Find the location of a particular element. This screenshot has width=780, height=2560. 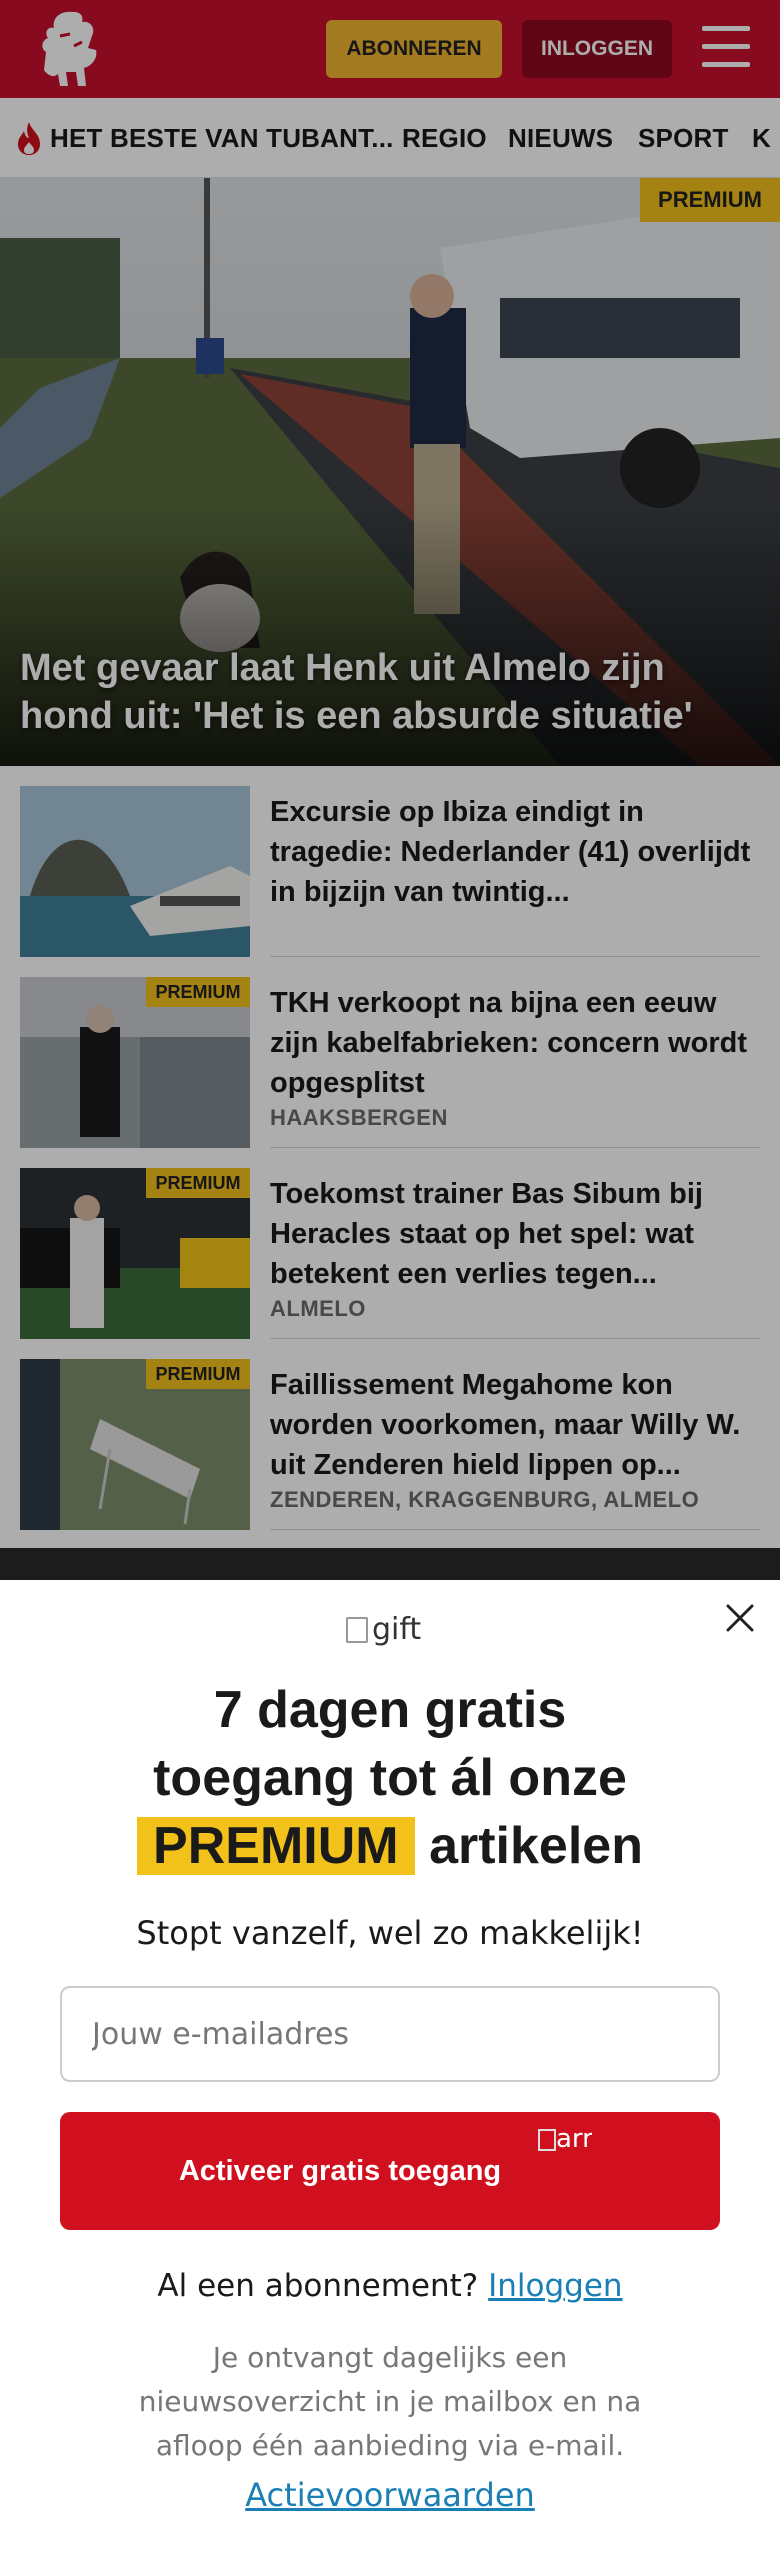

premium-highlight: PREMIUM is located at coordinates (276, 1846).